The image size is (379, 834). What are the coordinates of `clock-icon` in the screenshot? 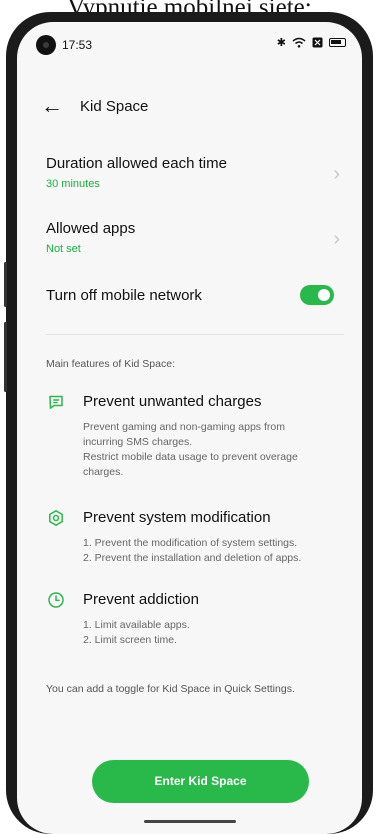 It's located at (56, 600).